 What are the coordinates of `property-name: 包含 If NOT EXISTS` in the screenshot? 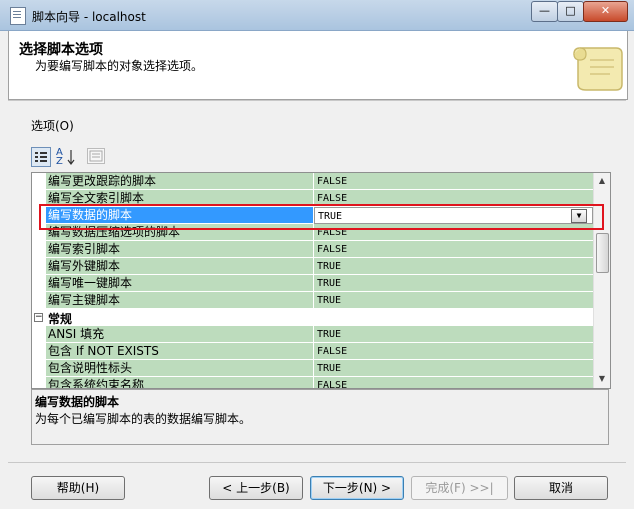 It's located at (179, 351).